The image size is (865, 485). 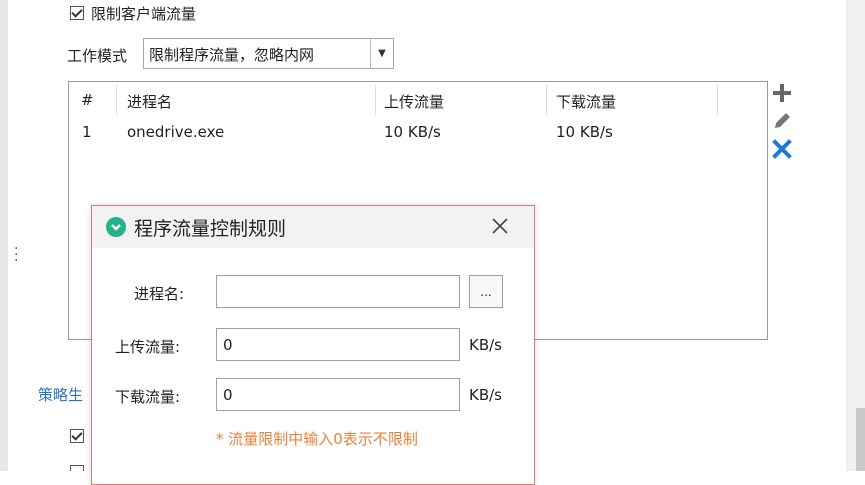 I want to click on upload-traffic-label: 上传流量:, so click(x=148, y=347).